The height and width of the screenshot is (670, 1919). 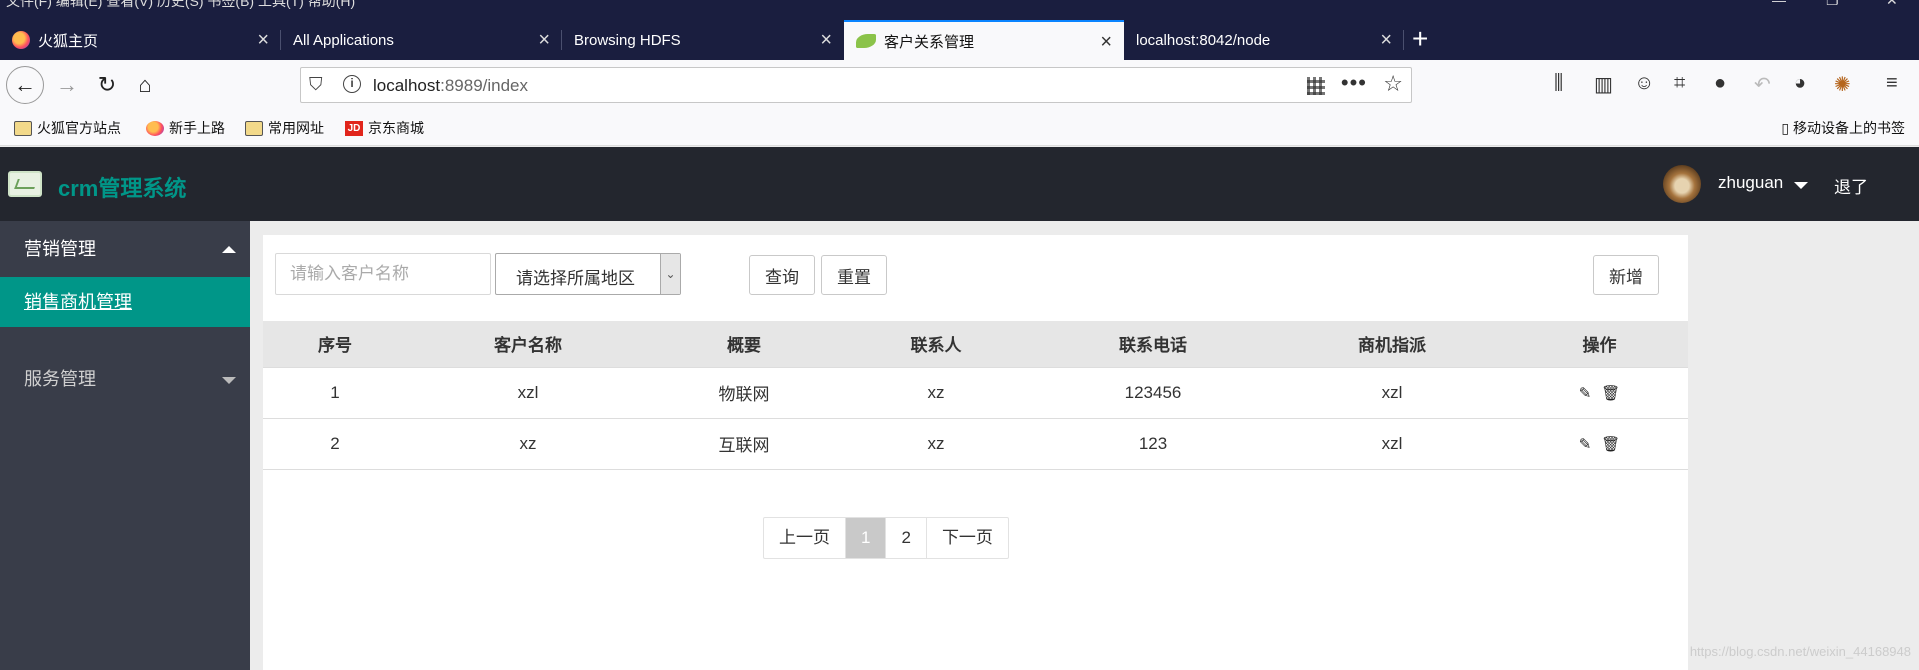 What do you see at coordinates (575, 278) in the screenshot?
I see `region-select-value: 请选择所属地区` at bounding box center [575, 278].